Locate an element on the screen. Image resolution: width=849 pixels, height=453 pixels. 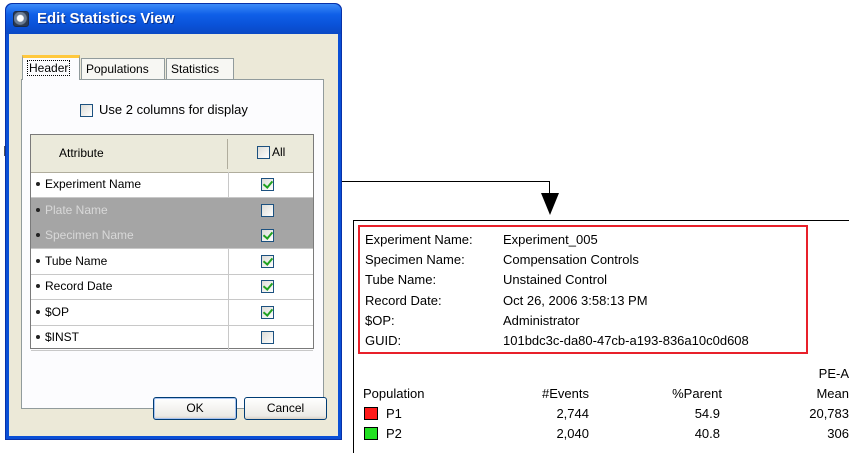
attribute-cell: Specimen Name is located at coordinates (130, 235).